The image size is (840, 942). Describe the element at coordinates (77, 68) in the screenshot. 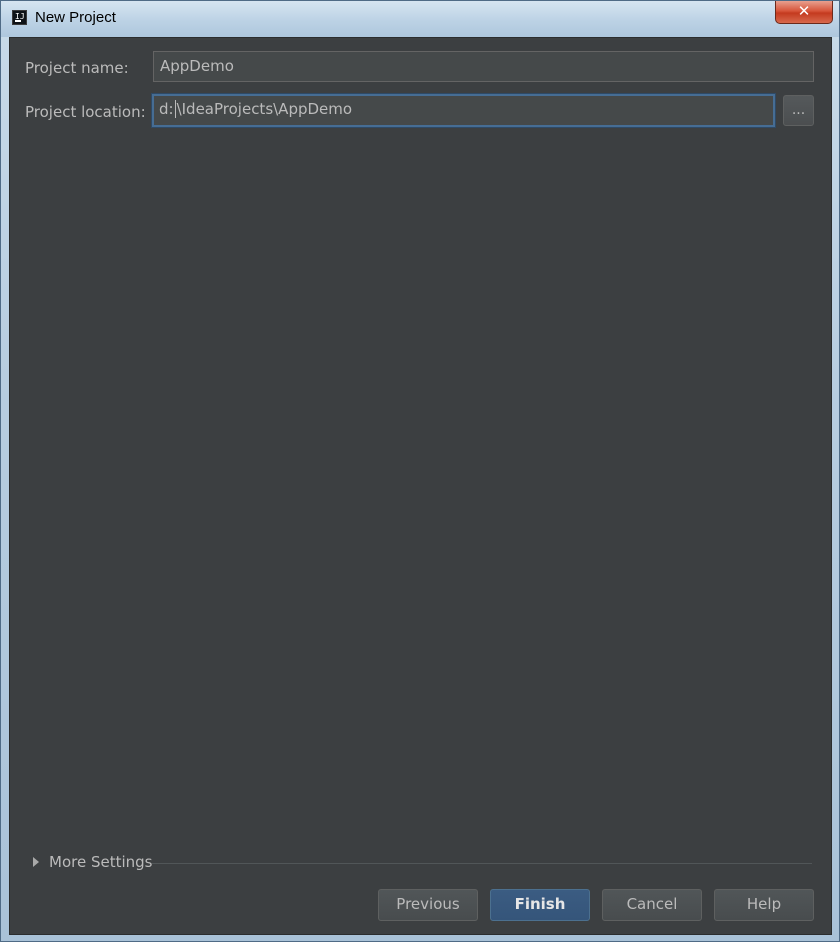

I see `project-name-label: Project name:` at that location.